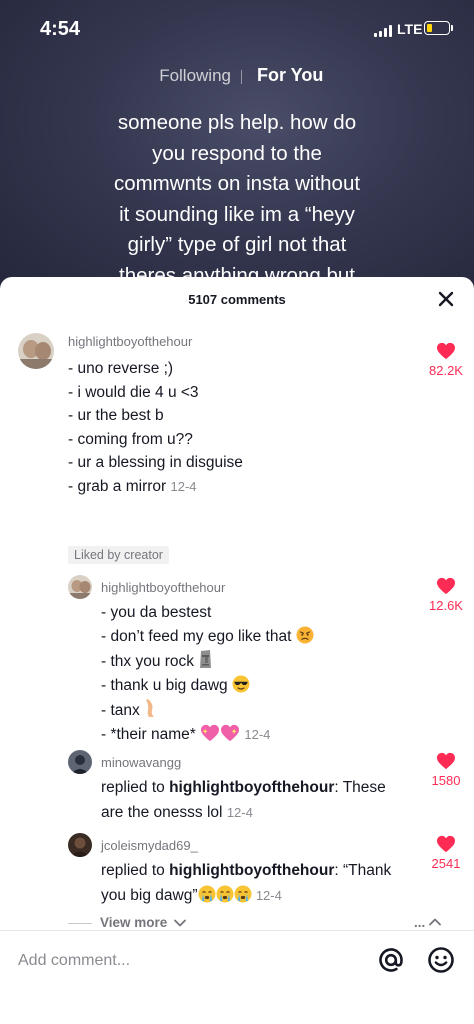 The width and height of the screenshot is (474, 1024). I want to click on mention-button, so click(391, 960).